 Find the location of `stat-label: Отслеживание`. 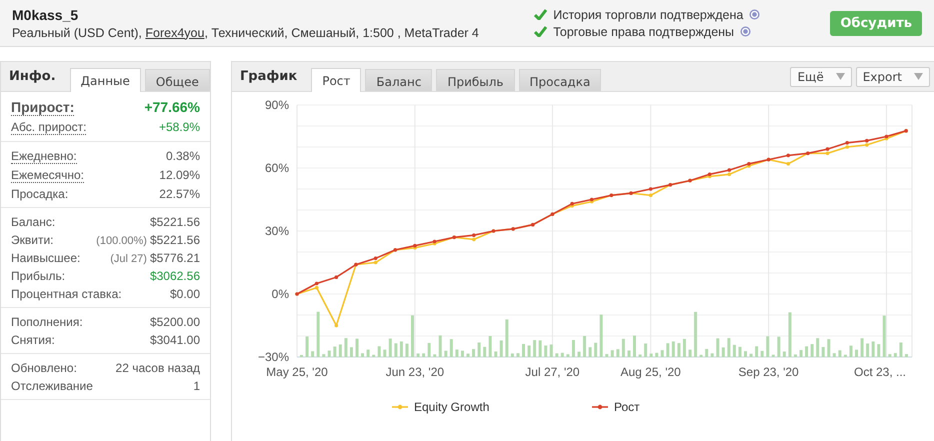

stat-label: Отслеживание is located at coordinates (52, 386).